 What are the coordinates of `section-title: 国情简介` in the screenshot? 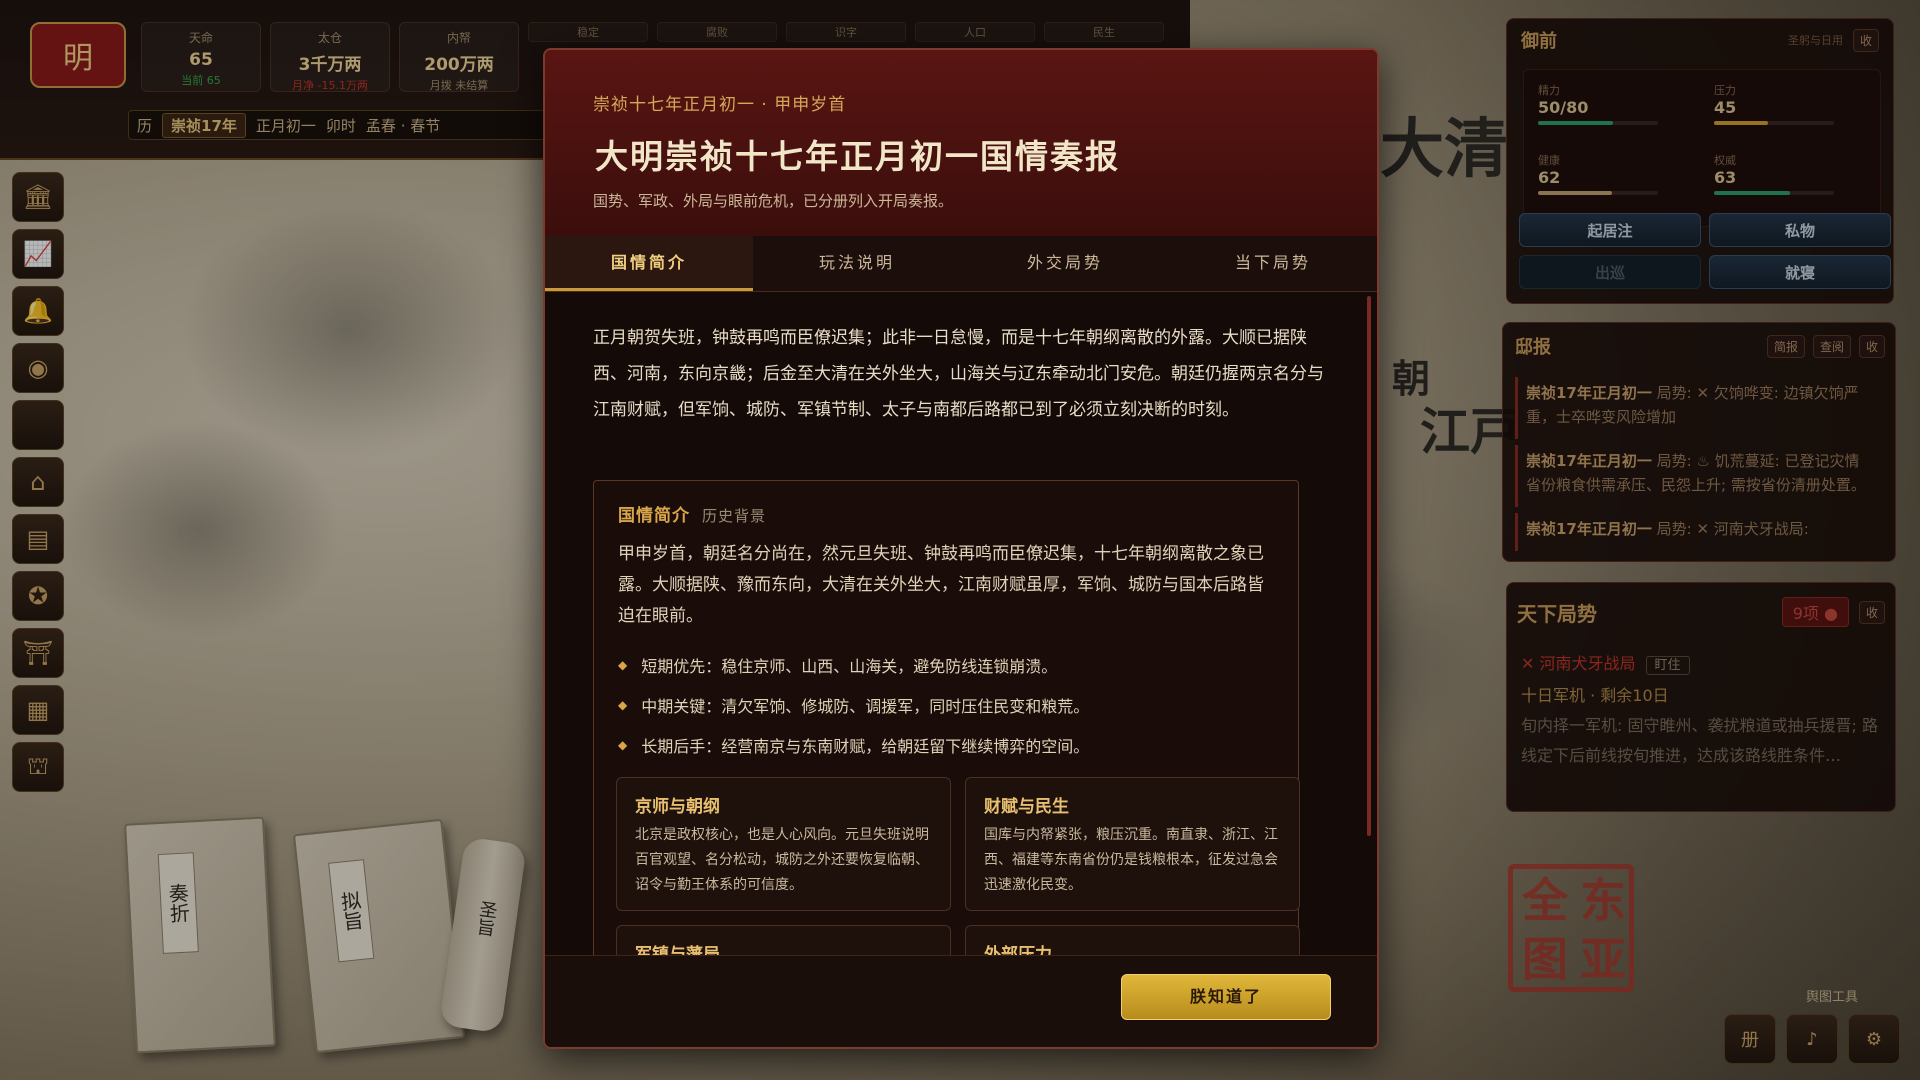 It's located at (654, 516).